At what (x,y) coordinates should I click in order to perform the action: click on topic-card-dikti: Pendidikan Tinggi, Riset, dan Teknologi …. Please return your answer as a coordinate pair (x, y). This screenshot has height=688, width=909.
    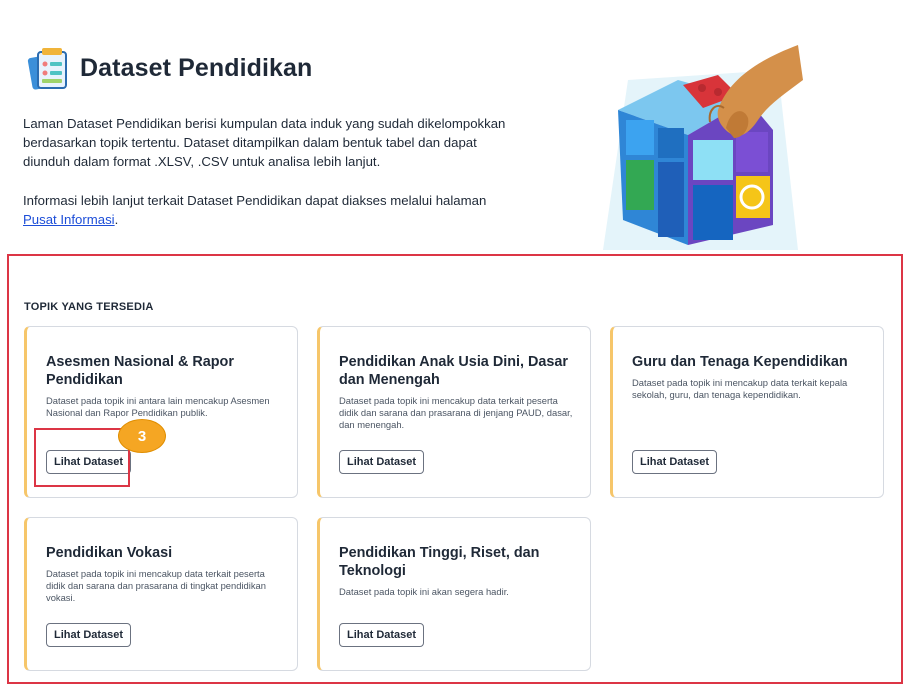
    Looking at the image, I should click on (454, 594).